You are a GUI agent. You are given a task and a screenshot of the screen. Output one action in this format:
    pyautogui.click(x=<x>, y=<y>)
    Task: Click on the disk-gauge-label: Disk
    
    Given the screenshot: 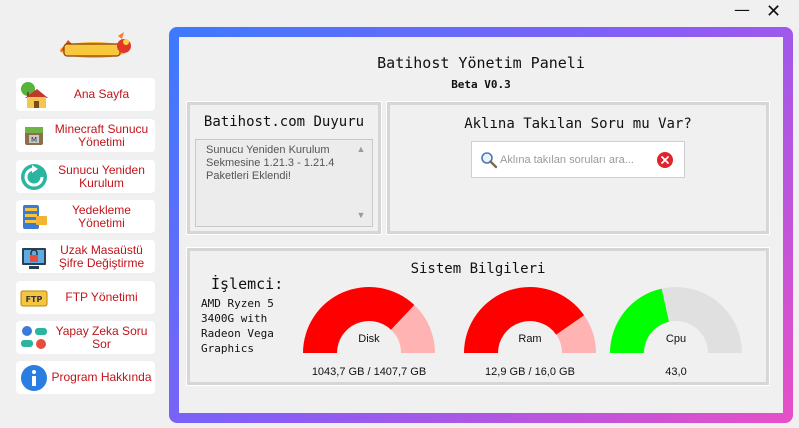 What is the action you would take?
    pyautogui.click(x=369, y=339)
    